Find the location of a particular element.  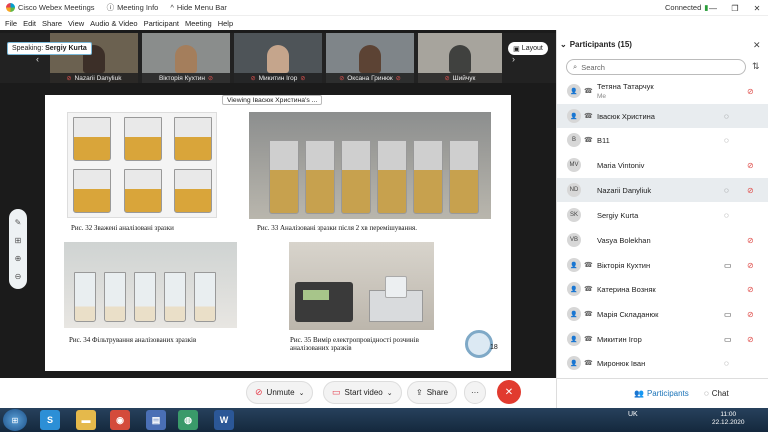

end-call-button: ✕ is located at coordinates (509, 392).